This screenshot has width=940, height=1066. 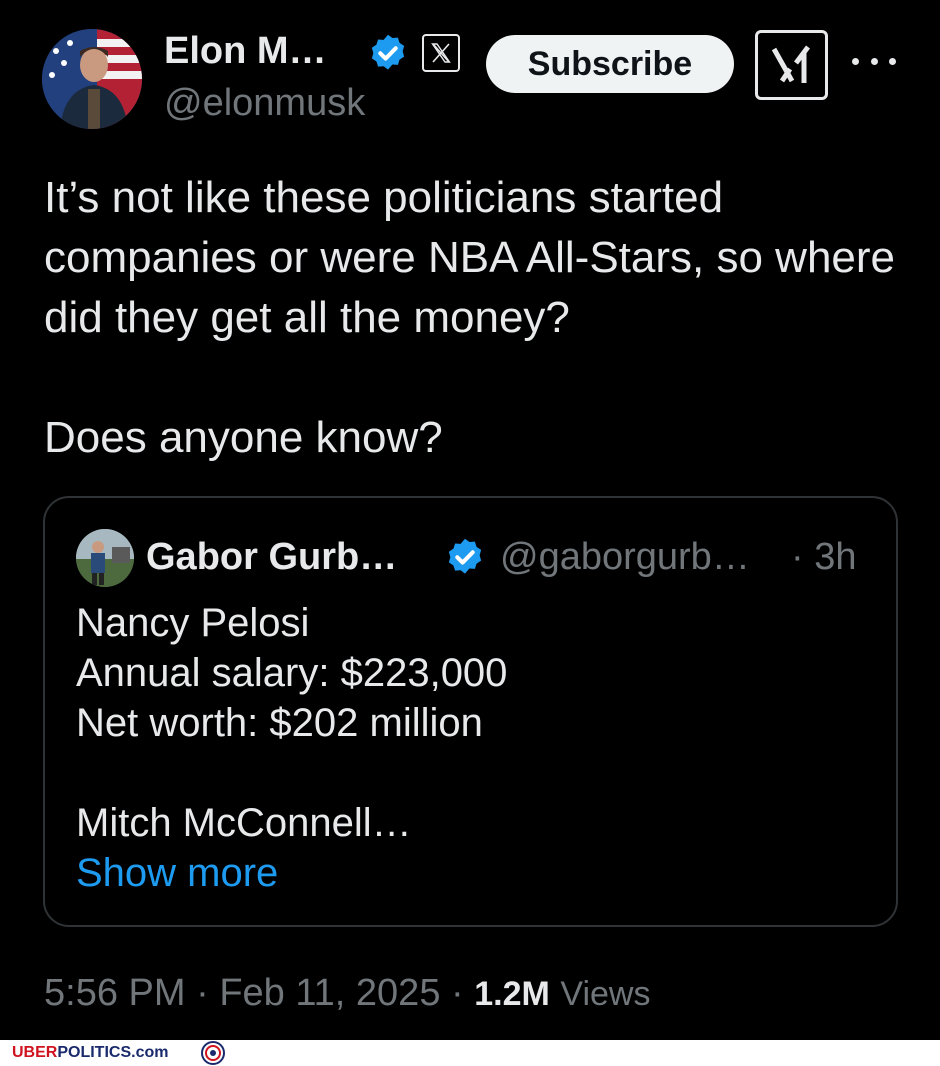 What do you see at coordinates (193, 623) in the screenshot?
I see `quoted-line: Nancy Pelosi` at bounding box center [193, 623].